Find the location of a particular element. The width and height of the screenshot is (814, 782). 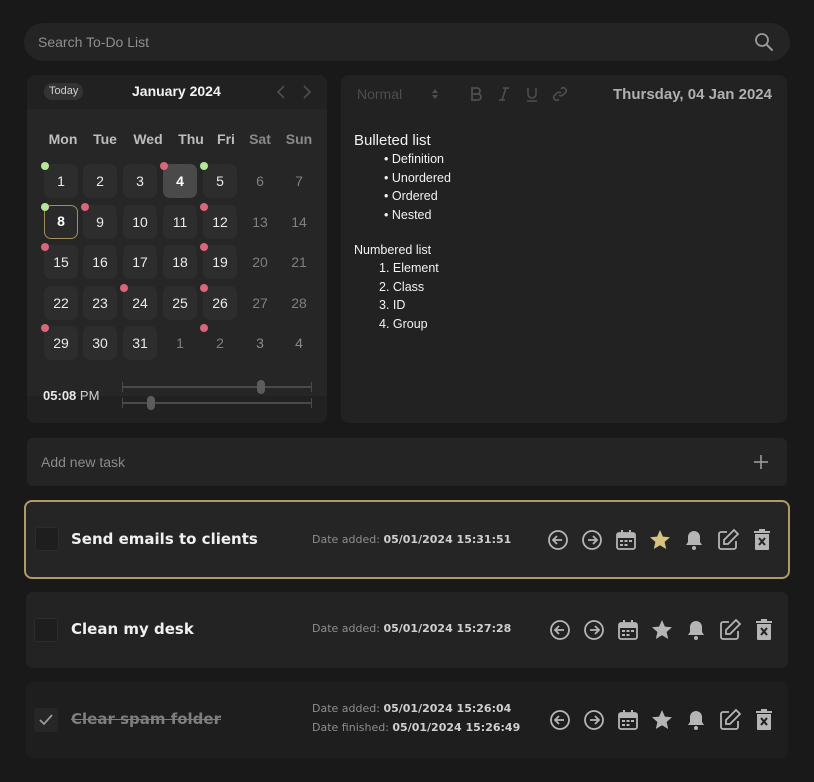

calendar-day: 7 is located at coordinates (299, 181).